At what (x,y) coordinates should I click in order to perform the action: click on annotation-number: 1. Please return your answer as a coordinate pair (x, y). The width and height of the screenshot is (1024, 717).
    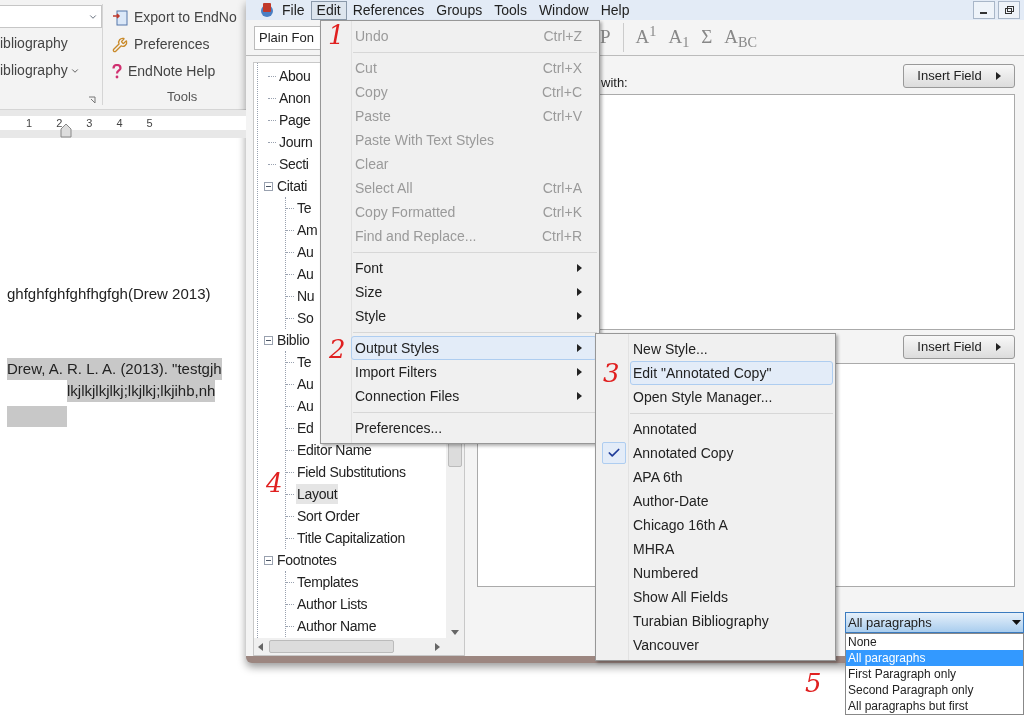
    Looking at the image, I should click on (336, 35).